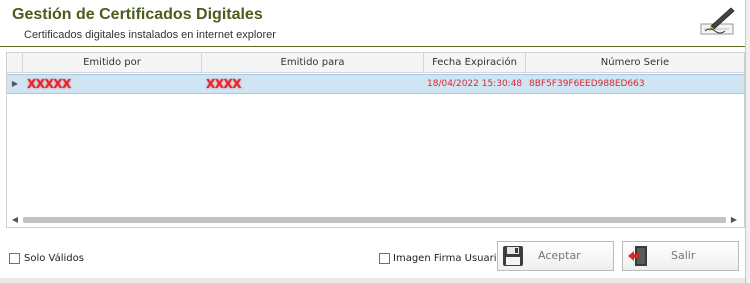 The width and height of the screenshot is (750, 283). I want to click on scroll-thumb, so click(374, 220).